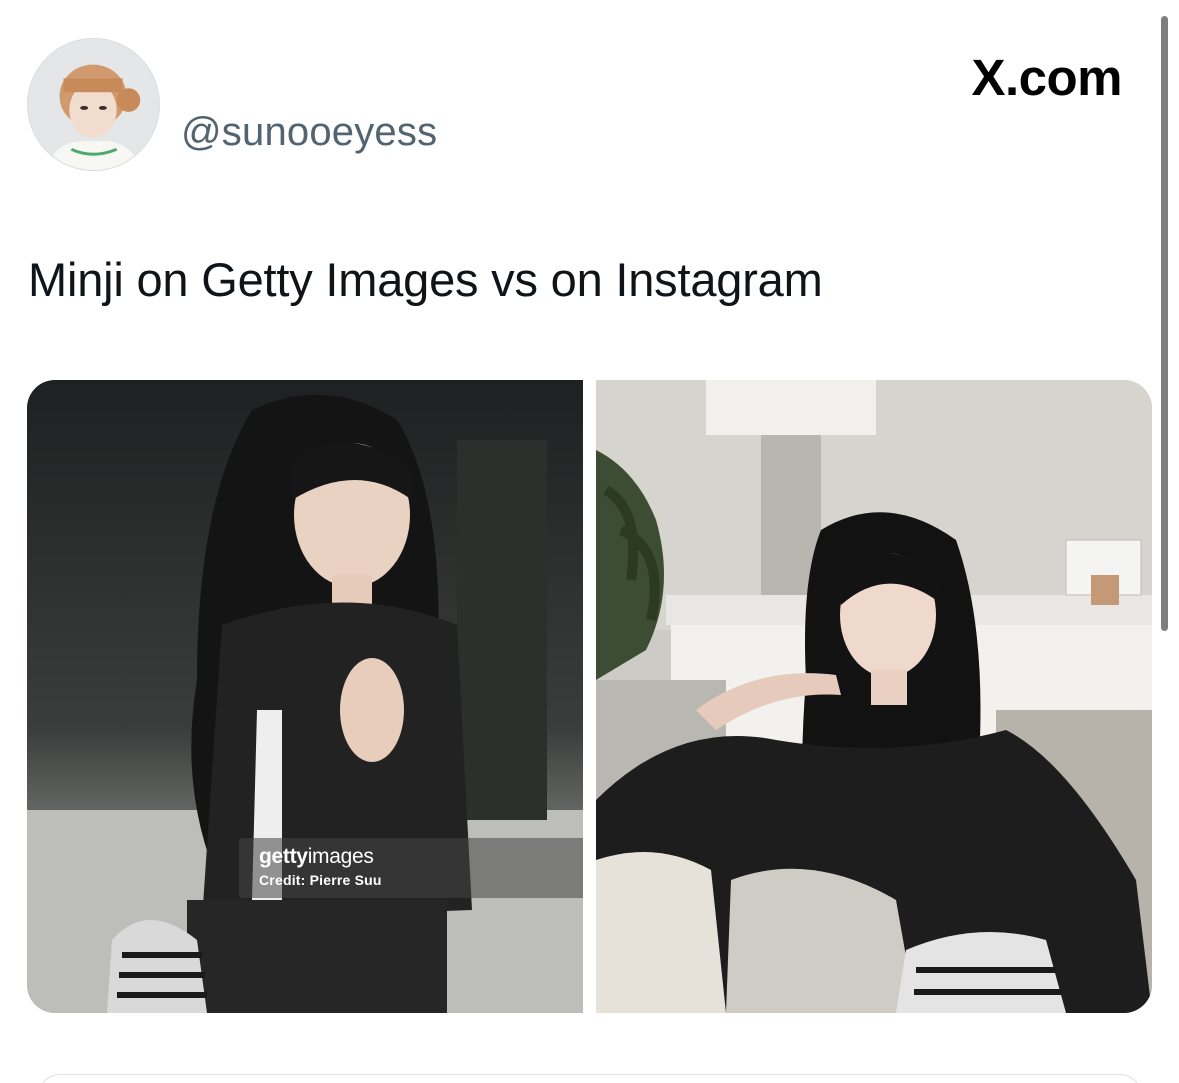 This screenshot has height=1083, width=1179. Describe the element at coordinates (340, 856) in the screenshot. I see `watermark-brand-light: images` at that location.